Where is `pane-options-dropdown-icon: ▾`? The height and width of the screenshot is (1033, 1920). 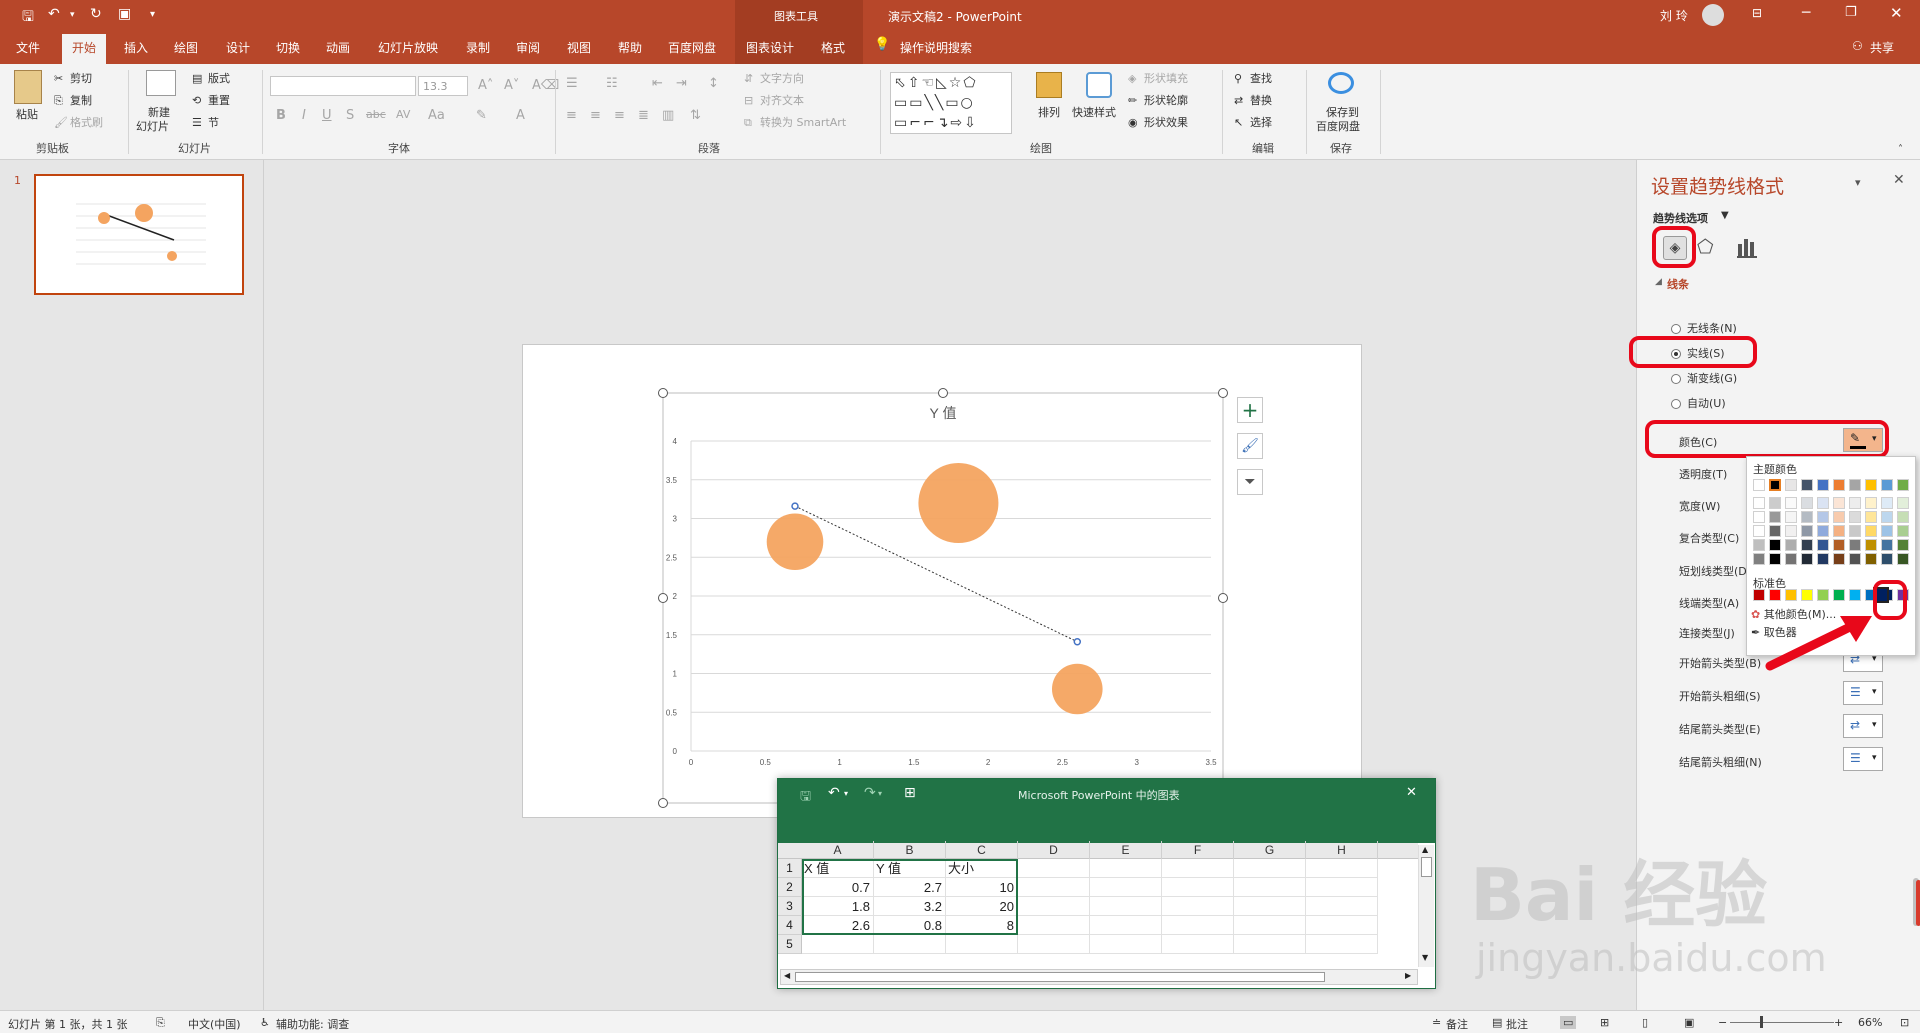 pane-options-dropdown-icon: ▾ is located at coordinates (1858, 182).